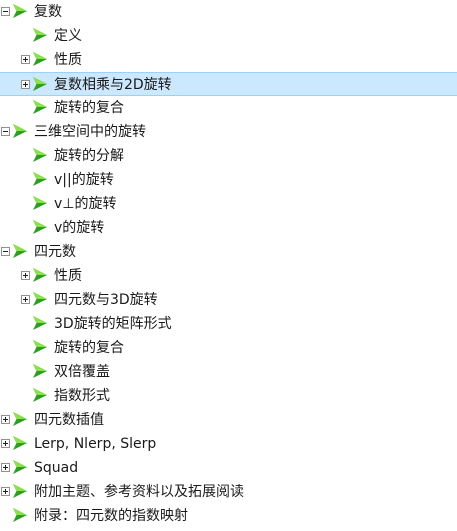  I want to click on bookmark-item-dingyi: 定义, so click(228, 36).